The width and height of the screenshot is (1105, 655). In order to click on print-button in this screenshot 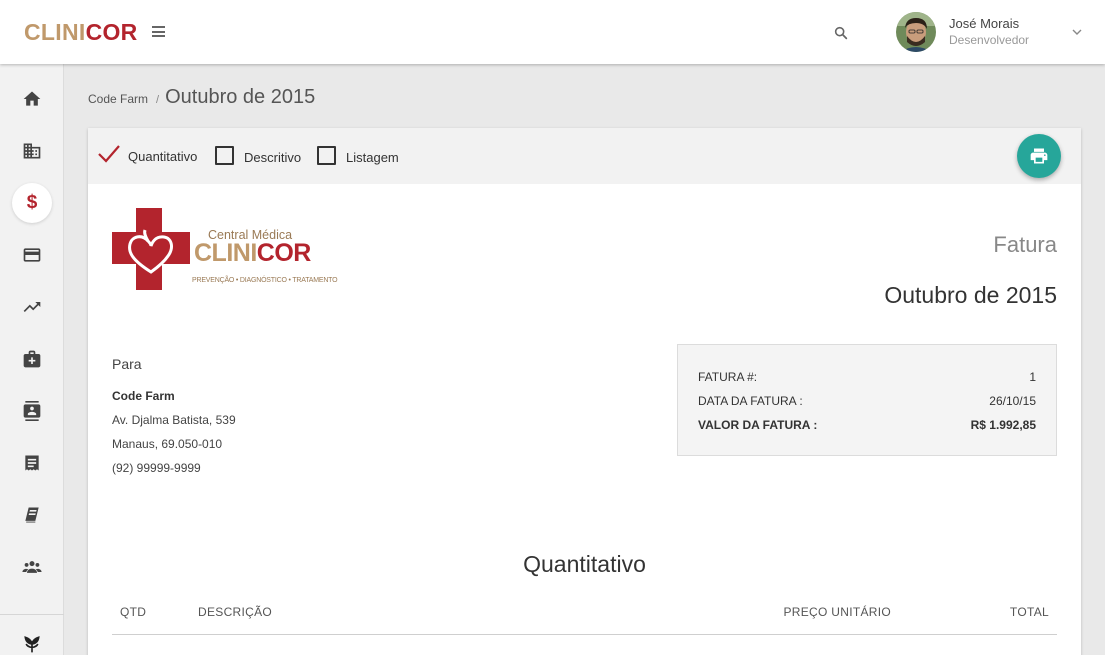, I will do `click(1039, 156)`.